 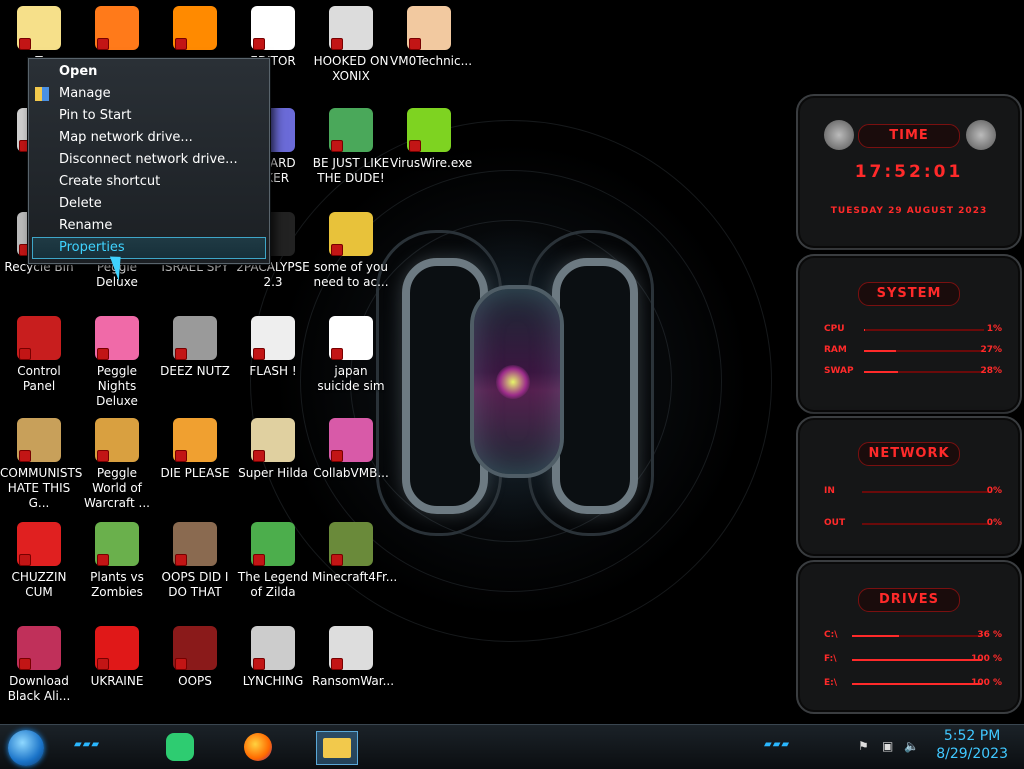 I want to click on system-row: CPU 1%, so click(x=913, y=331).